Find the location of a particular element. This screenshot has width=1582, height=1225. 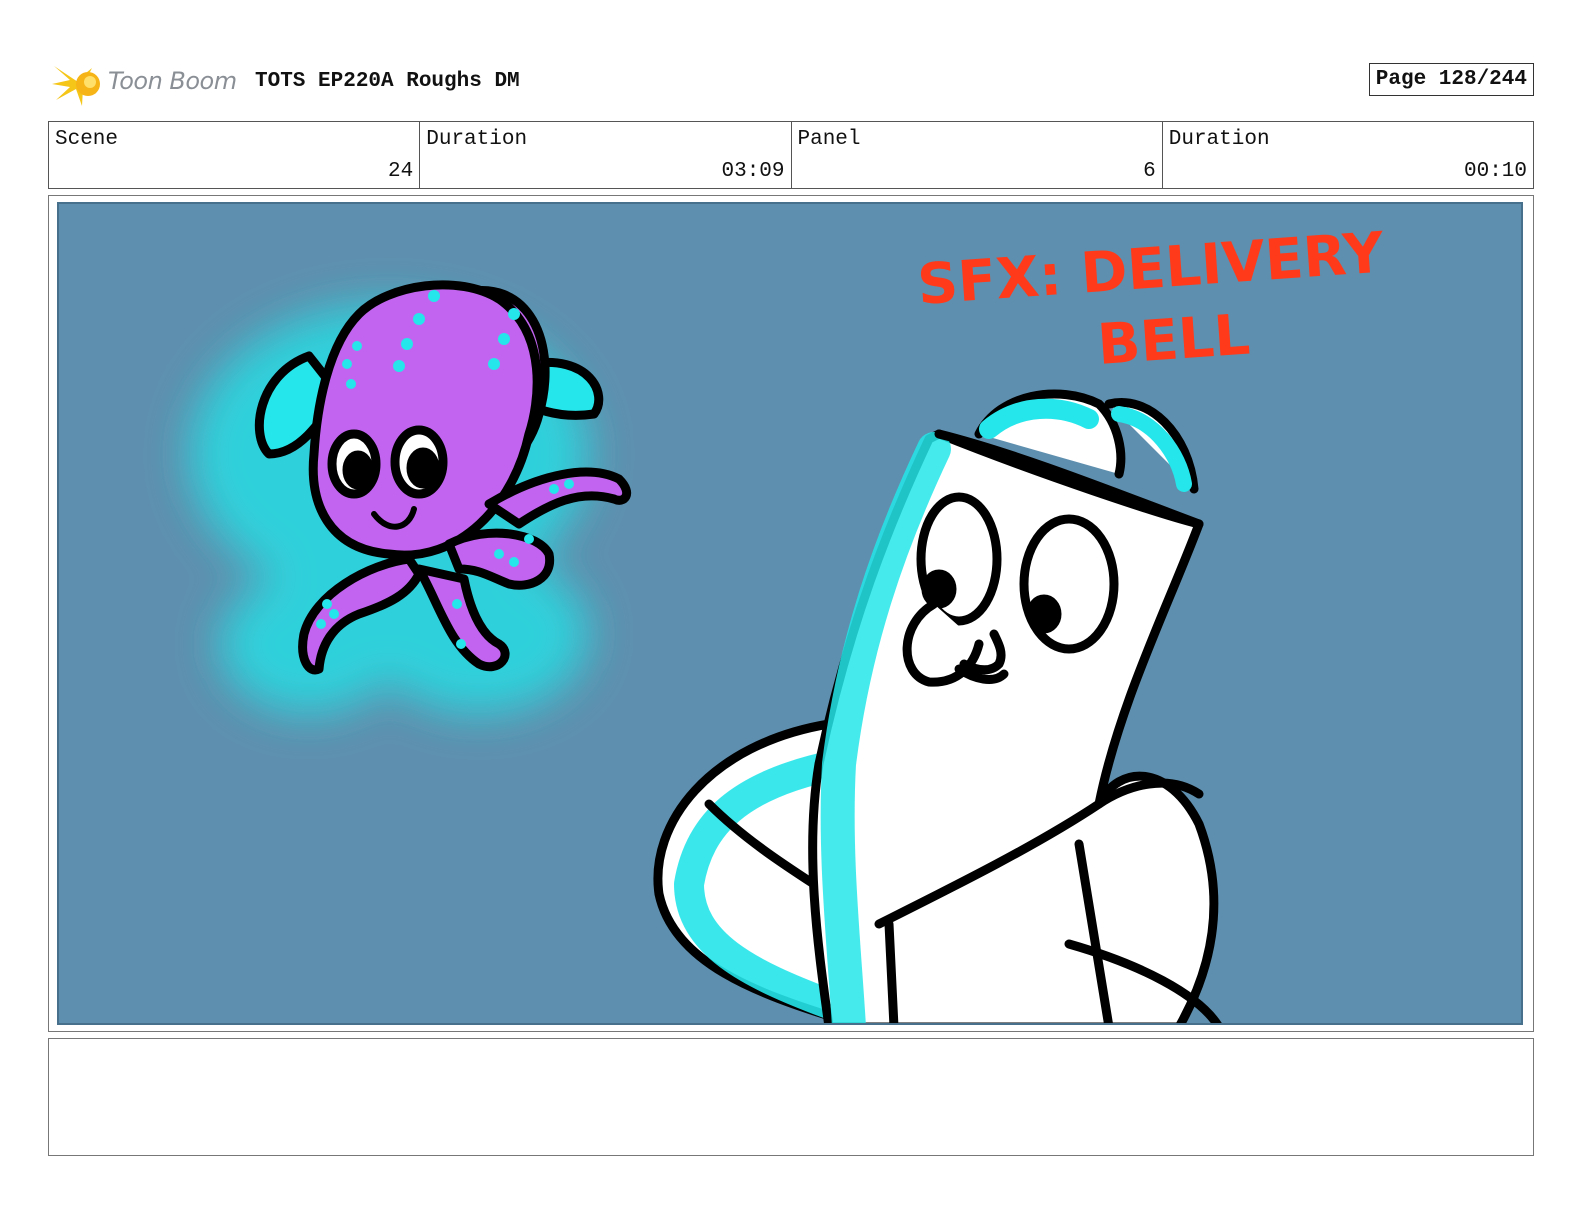

character-body is located at coordinates (1015, 706).